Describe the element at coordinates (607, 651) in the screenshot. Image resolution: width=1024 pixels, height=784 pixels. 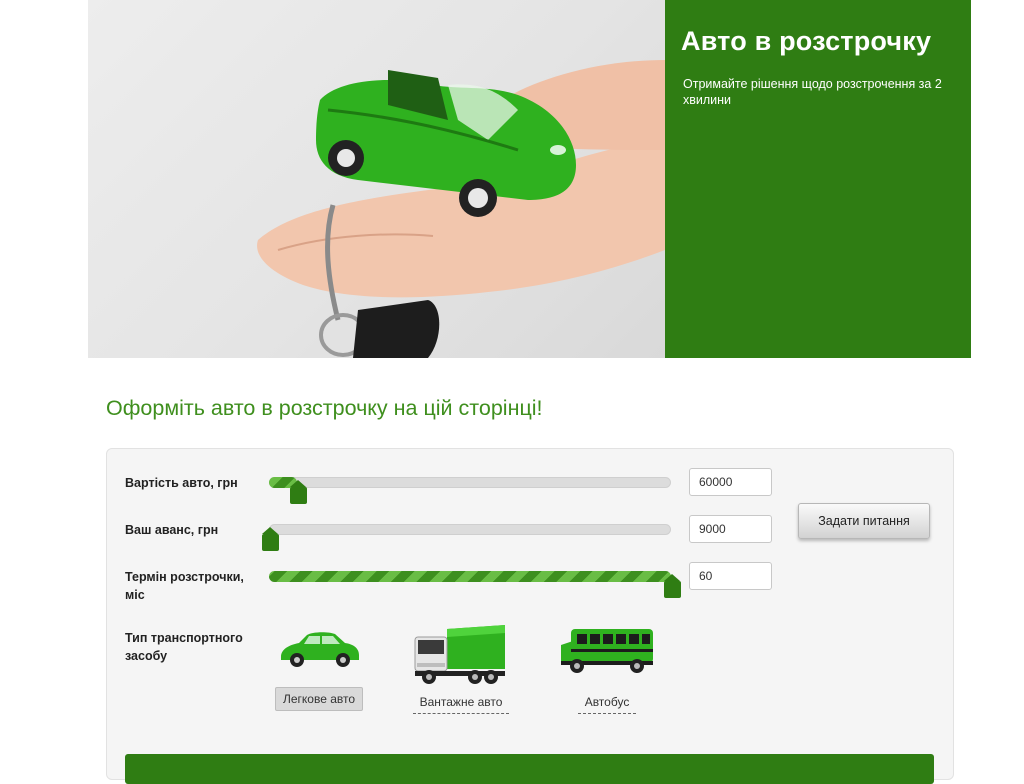
I see `bus-icon` at that location.